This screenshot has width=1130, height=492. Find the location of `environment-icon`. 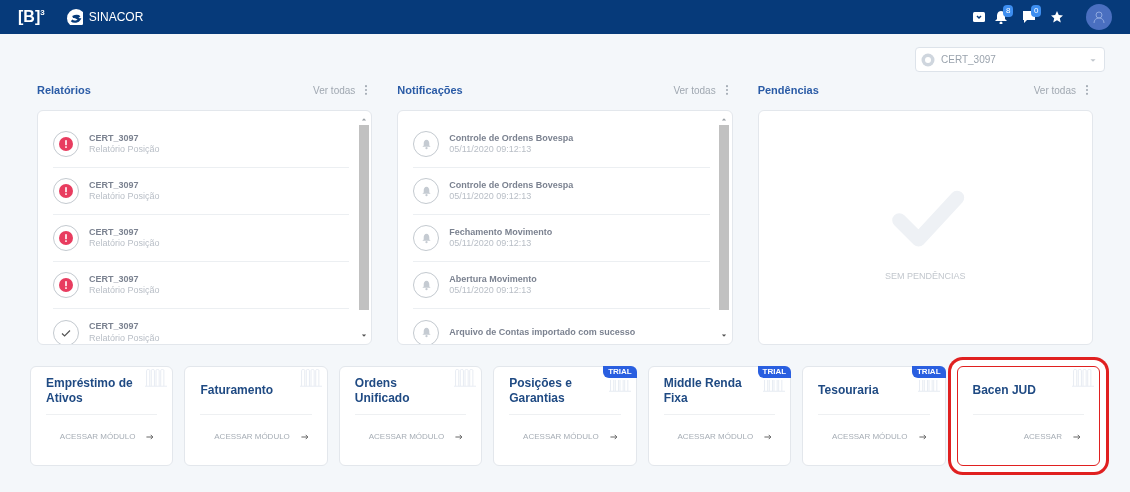

environment-icon is located at coordinates (928, 59).